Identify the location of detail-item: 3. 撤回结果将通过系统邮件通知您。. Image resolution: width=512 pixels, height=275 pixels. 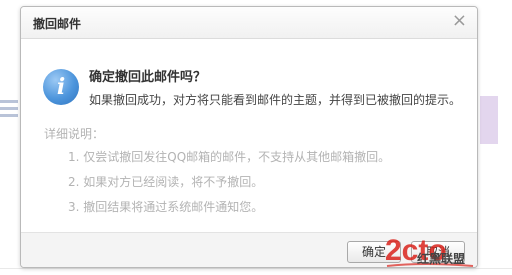
(166, 207).